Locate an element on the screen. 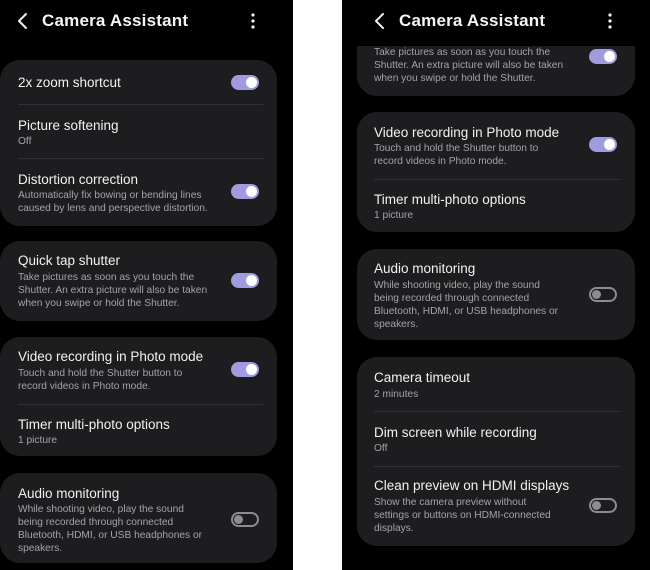 This screenshot has width=650, height=570. app-bar: Camera Assistant is located at coordinates (146, 21).